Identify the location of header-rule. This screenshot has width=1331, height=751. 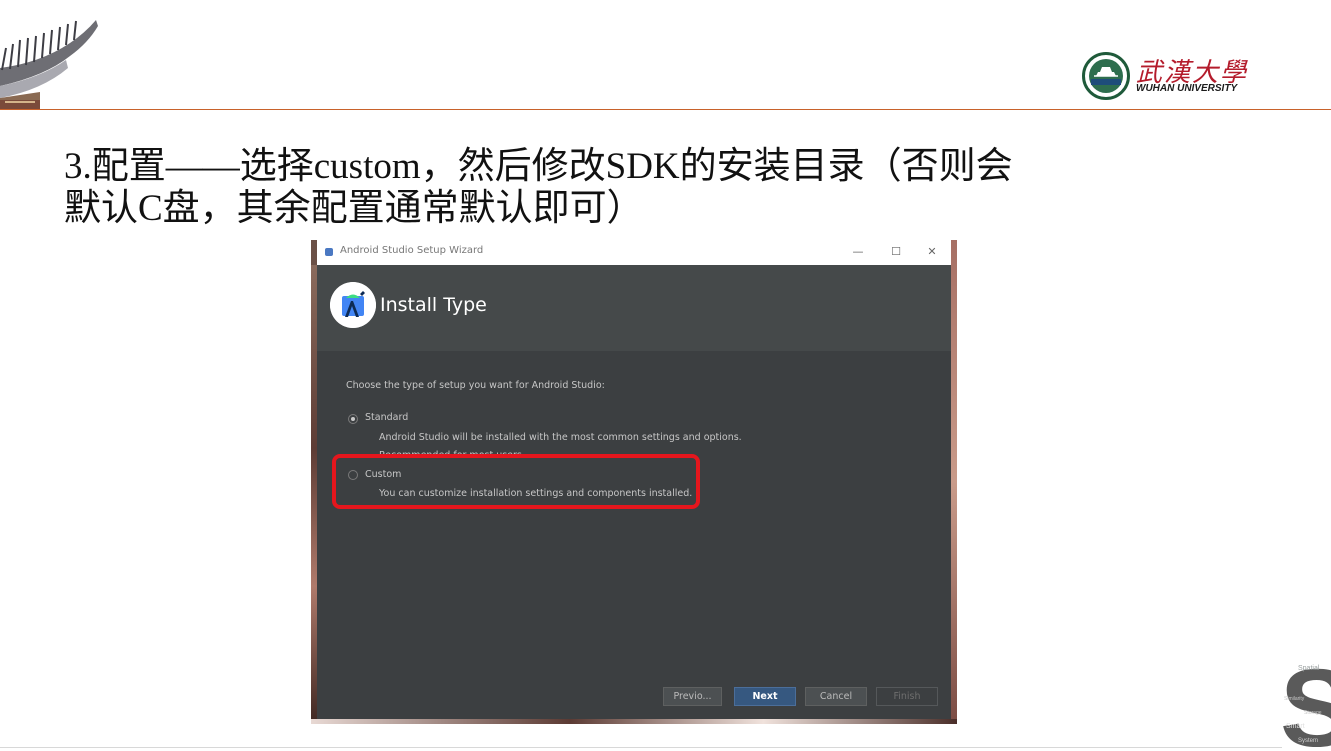
(665, 109).